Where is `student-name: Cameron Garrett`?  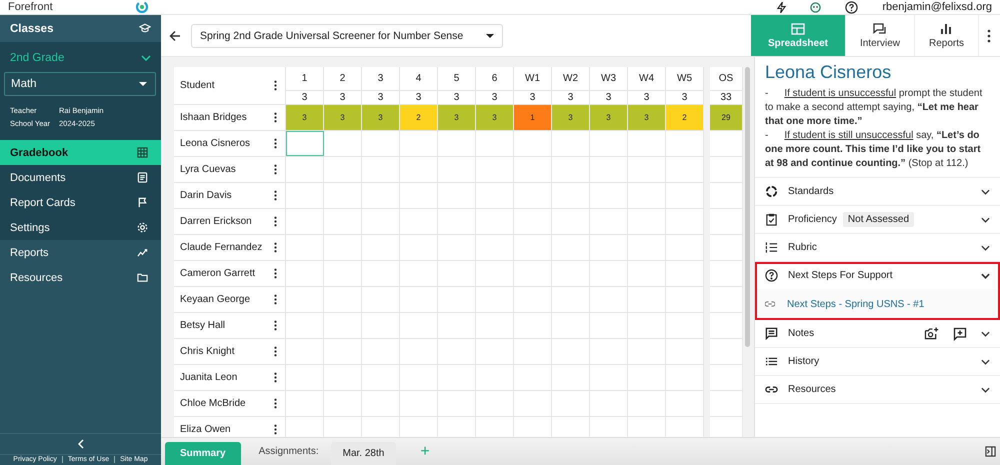
student-name: Cameron Garrett is located at coordinates (218, 273).